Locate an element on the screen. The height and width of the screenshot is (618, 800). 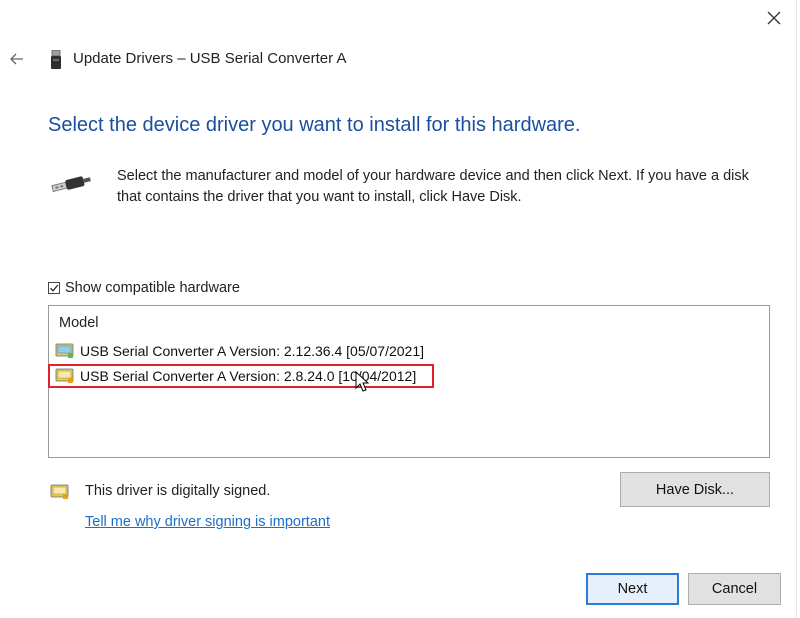
back-button is located at coordinates (17, 59).